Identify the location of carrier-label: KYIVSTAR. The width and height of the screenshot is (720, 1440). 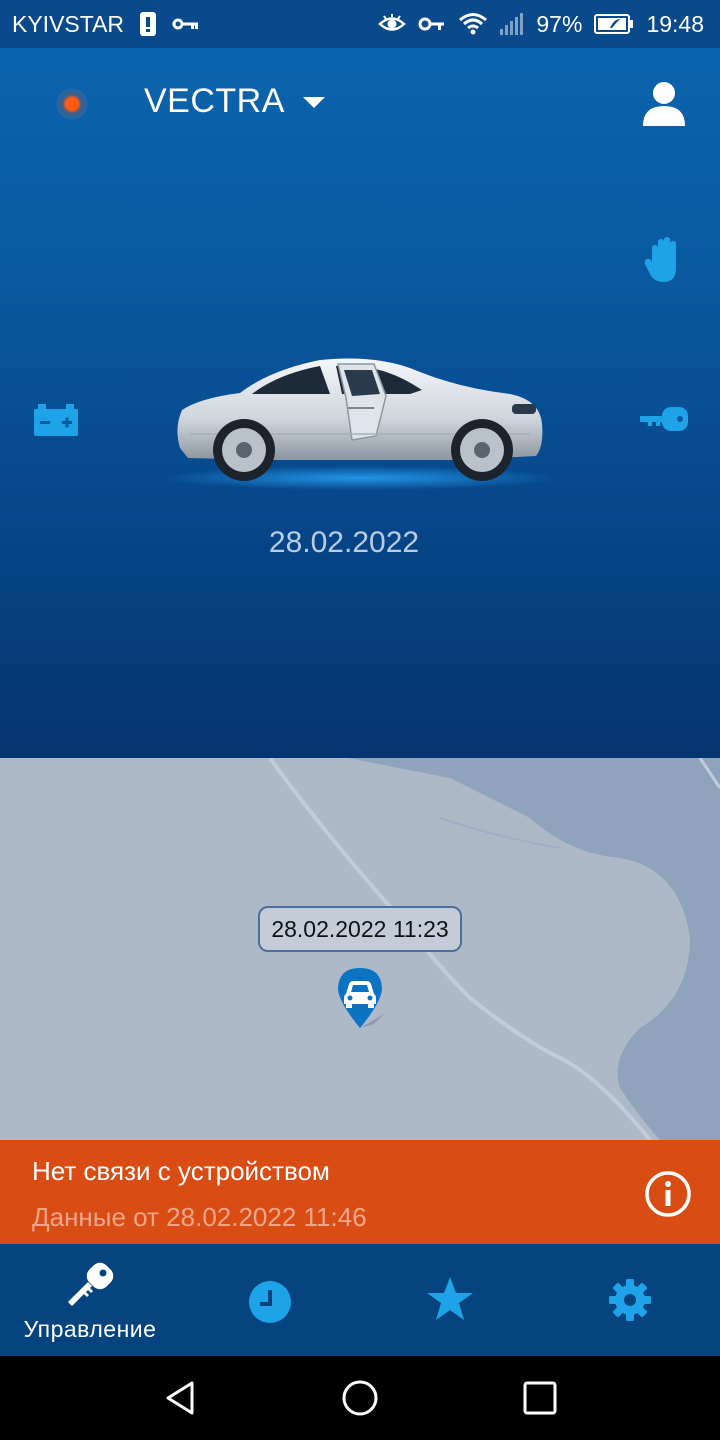
(68, 23).